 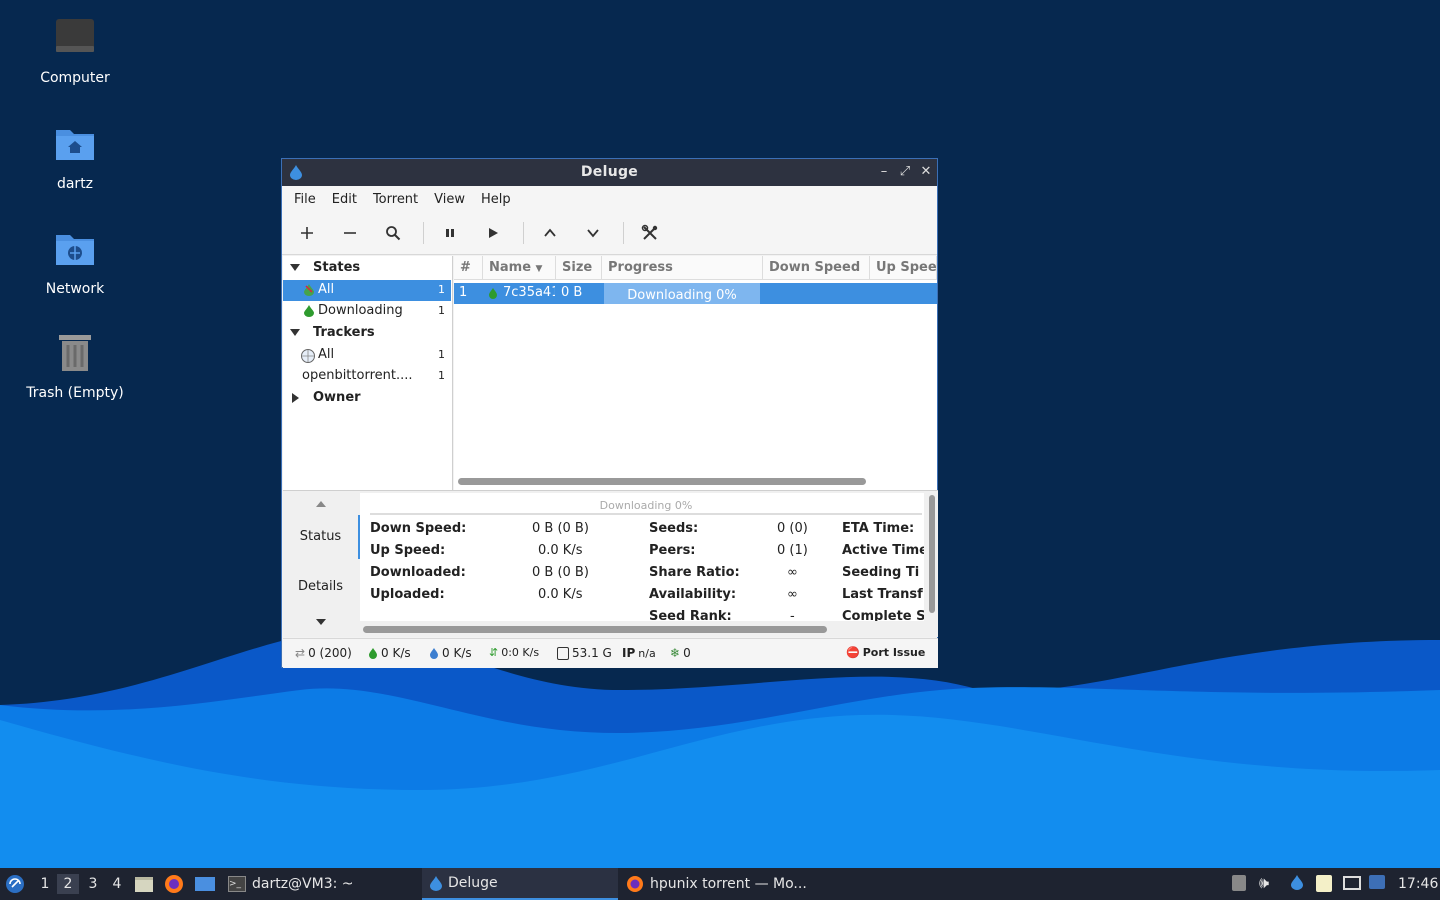 I want to click on workspace-2: 2, so click(x=68, y=884).